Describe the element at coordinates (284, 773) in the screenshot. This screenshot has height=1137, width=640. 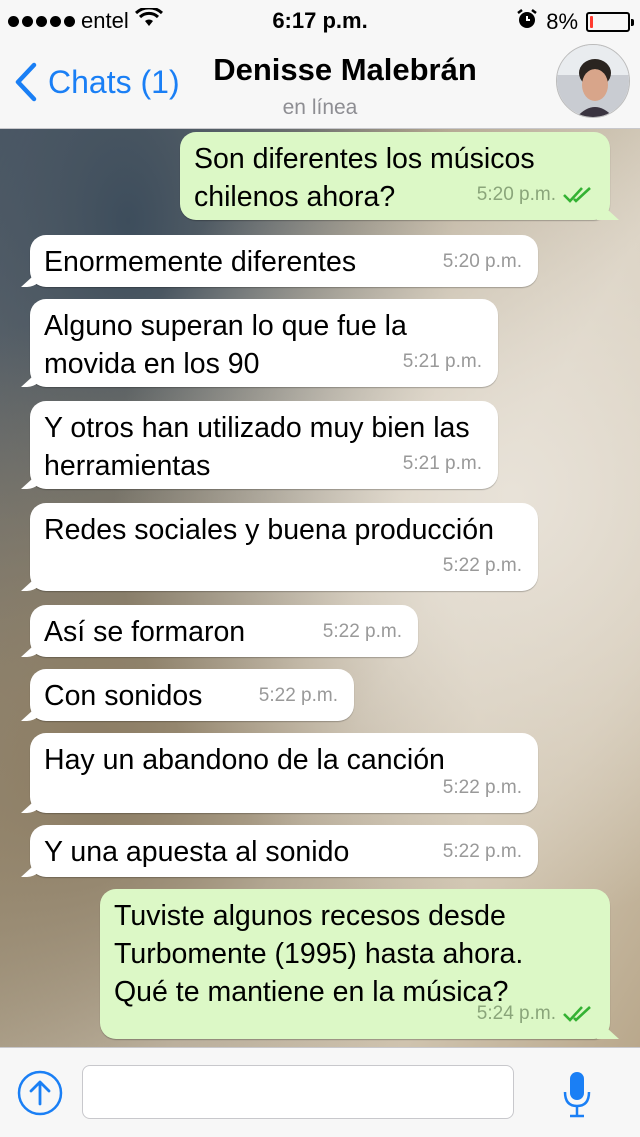
I see `message-bubble-incoming: Hay un abandono de la canción 5:22 p.m.` at that location.